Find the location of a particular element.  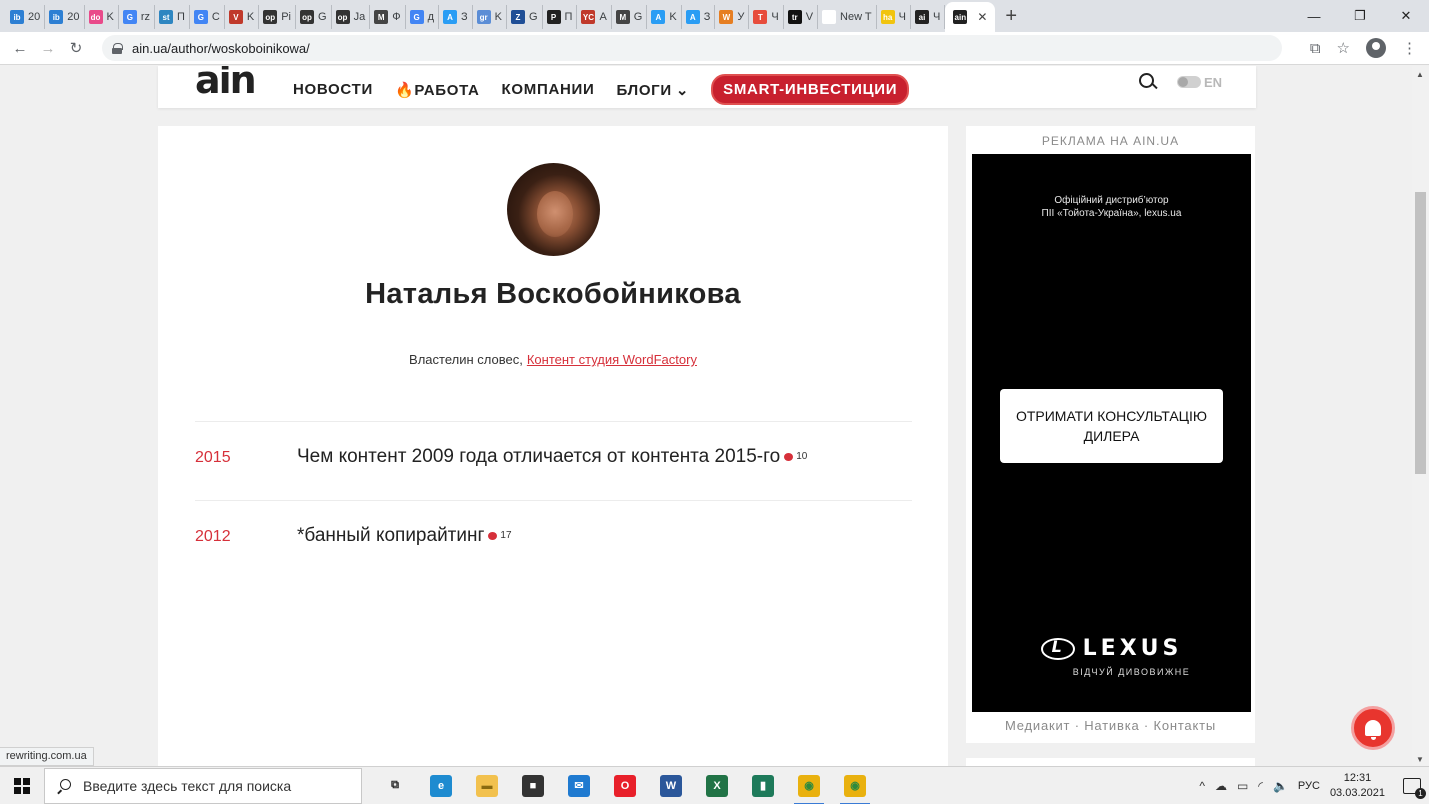

excel-icon: X is located at coordinates (717, 785).